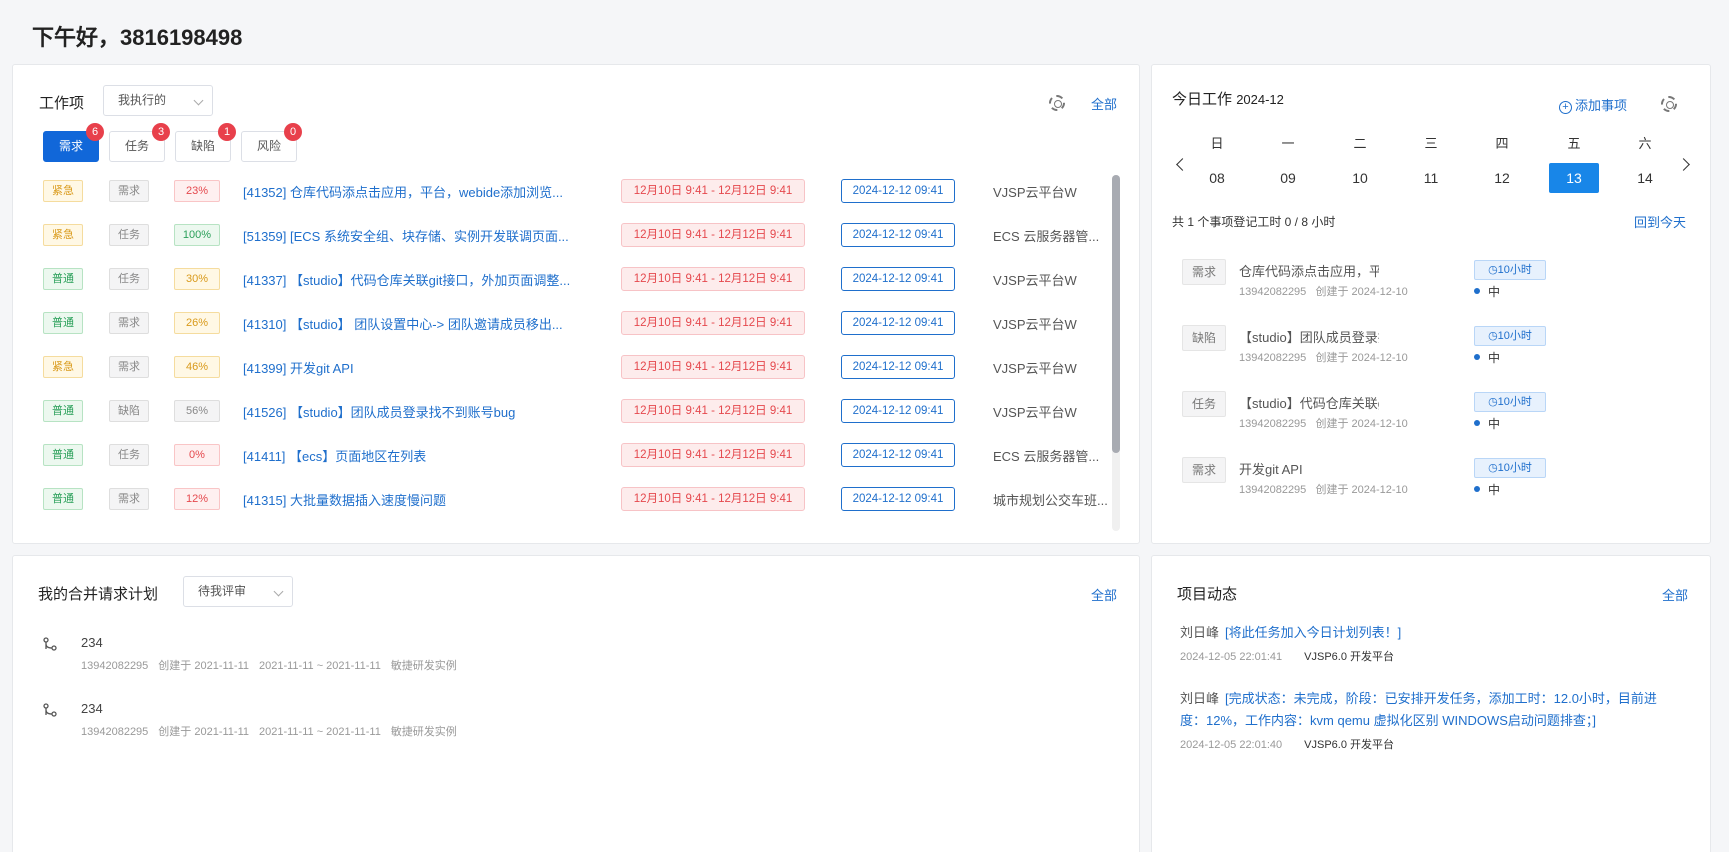 The width and height of the screenshot is (1729, 852). What do you see at coordinates (73, 142) in the screenshot?
I see `tab-requirement: 需求 6` at bounding box center [73, 142].